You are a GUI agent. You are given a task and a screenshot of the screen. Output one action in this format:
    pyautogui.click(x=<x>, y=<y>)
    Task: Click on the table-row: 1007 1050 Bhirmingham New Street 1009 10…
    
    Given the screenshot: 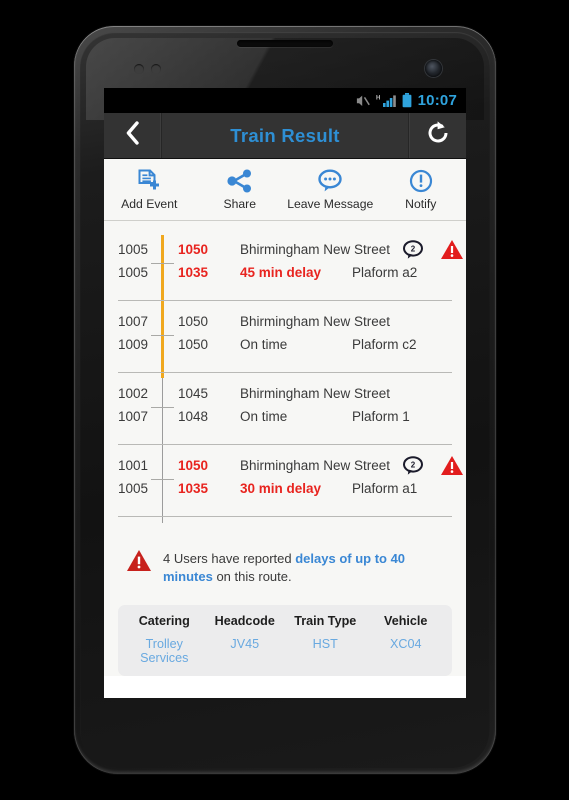 What is the action you would take?
    pyautogui.click(x=285, y=337)
    